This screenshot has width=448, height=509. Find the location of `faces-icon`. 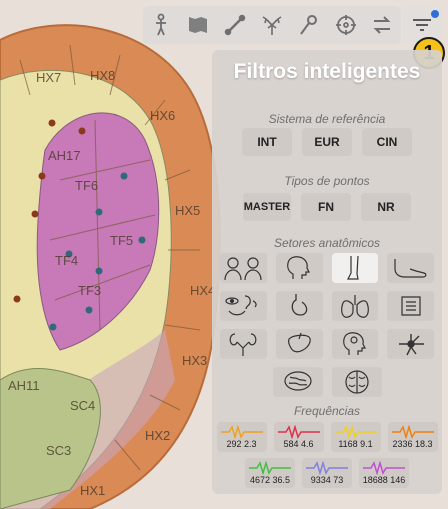

faces-icon is located at coordinates (243, 269).